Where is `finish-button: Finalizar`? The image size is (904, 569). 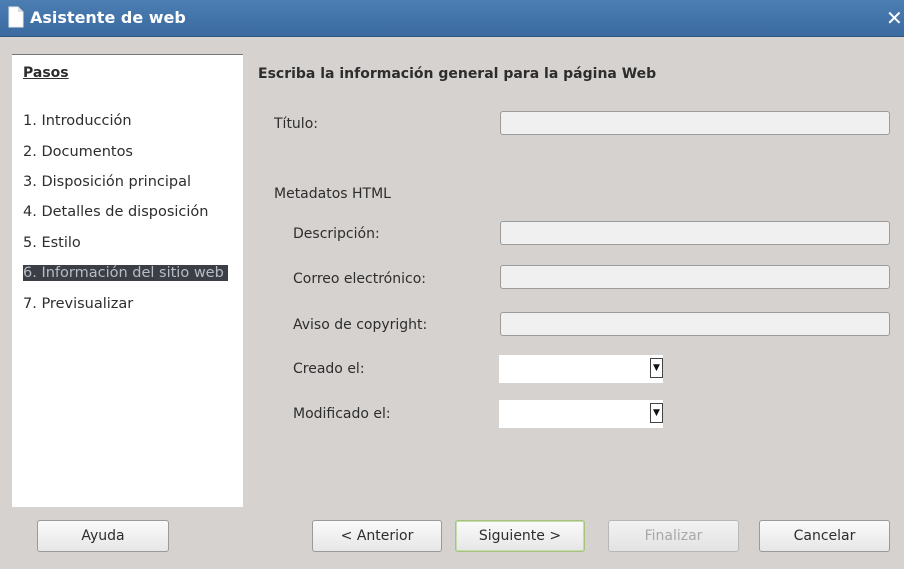
finish-button: Finalizar is located at coordinates (673, 536).